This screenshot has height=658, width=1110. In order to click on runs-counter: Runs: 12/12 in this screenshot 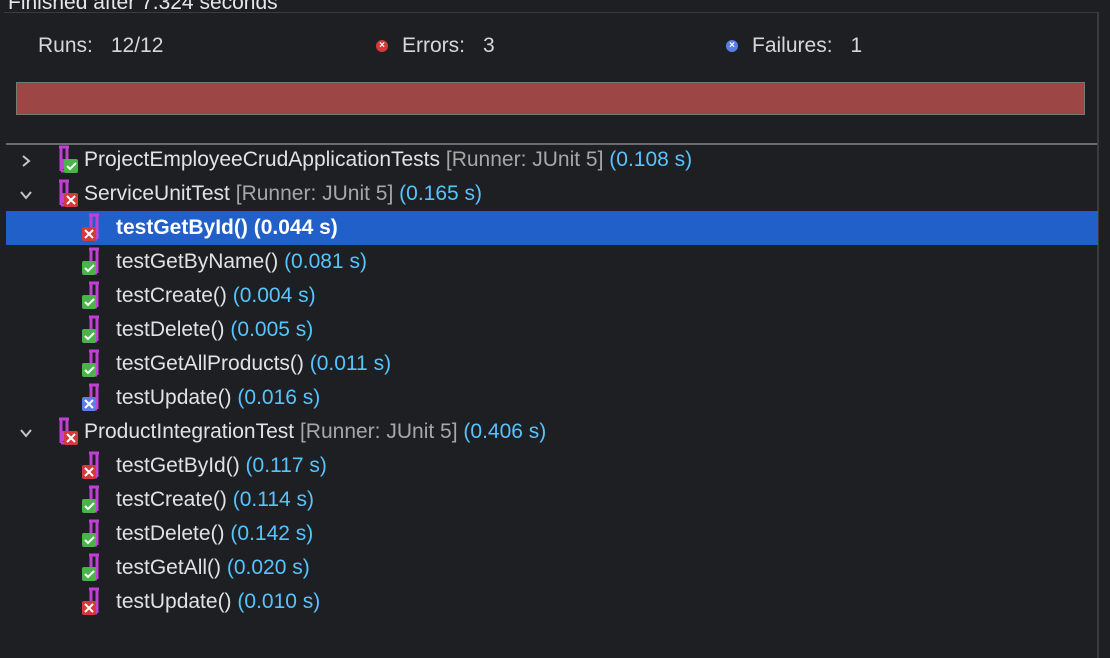, I will do `click(100, 46)`.